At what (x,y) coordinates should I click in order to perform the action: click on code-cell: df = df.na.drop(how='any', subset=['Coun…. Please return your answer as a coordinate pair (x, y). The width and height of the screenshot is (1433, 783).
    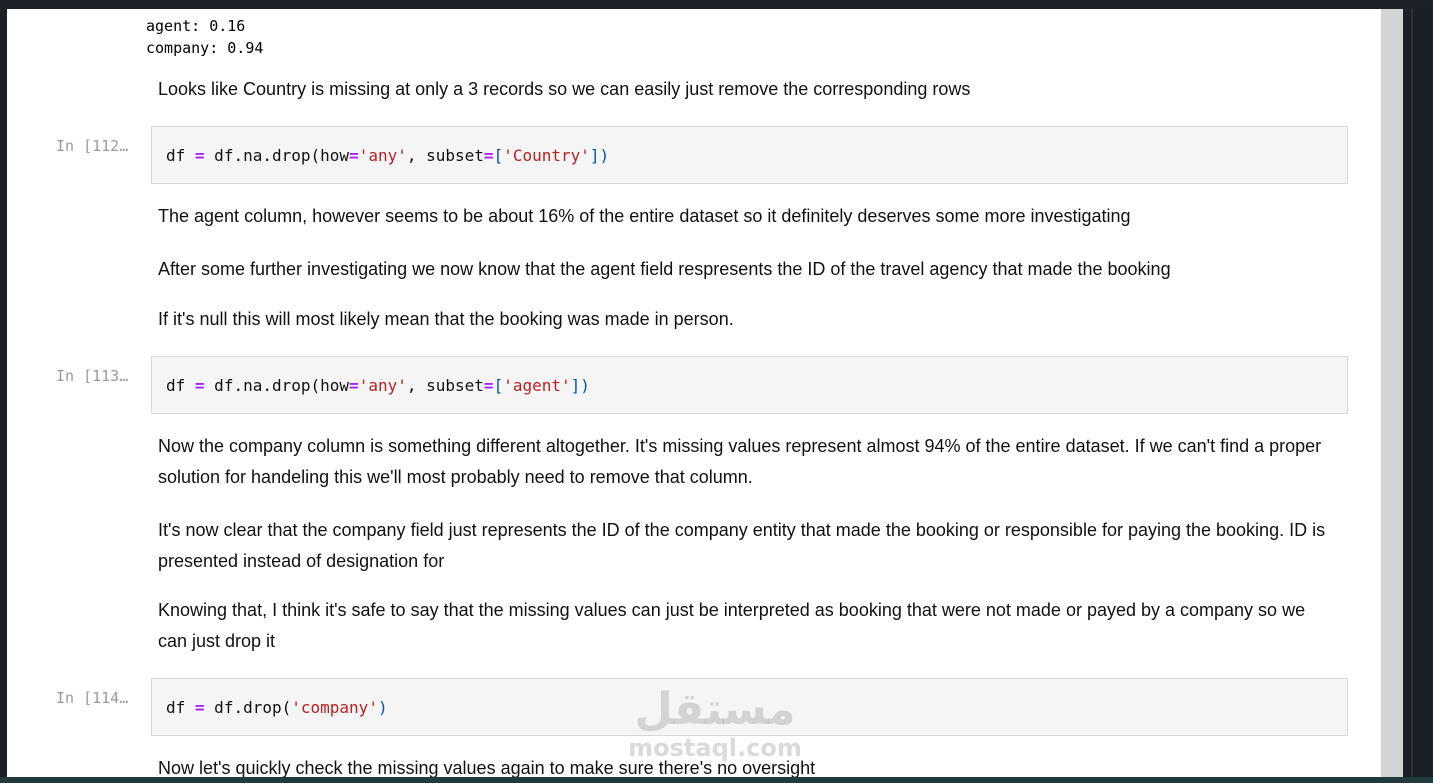
    Looking at the image, I should click on (749, 155).